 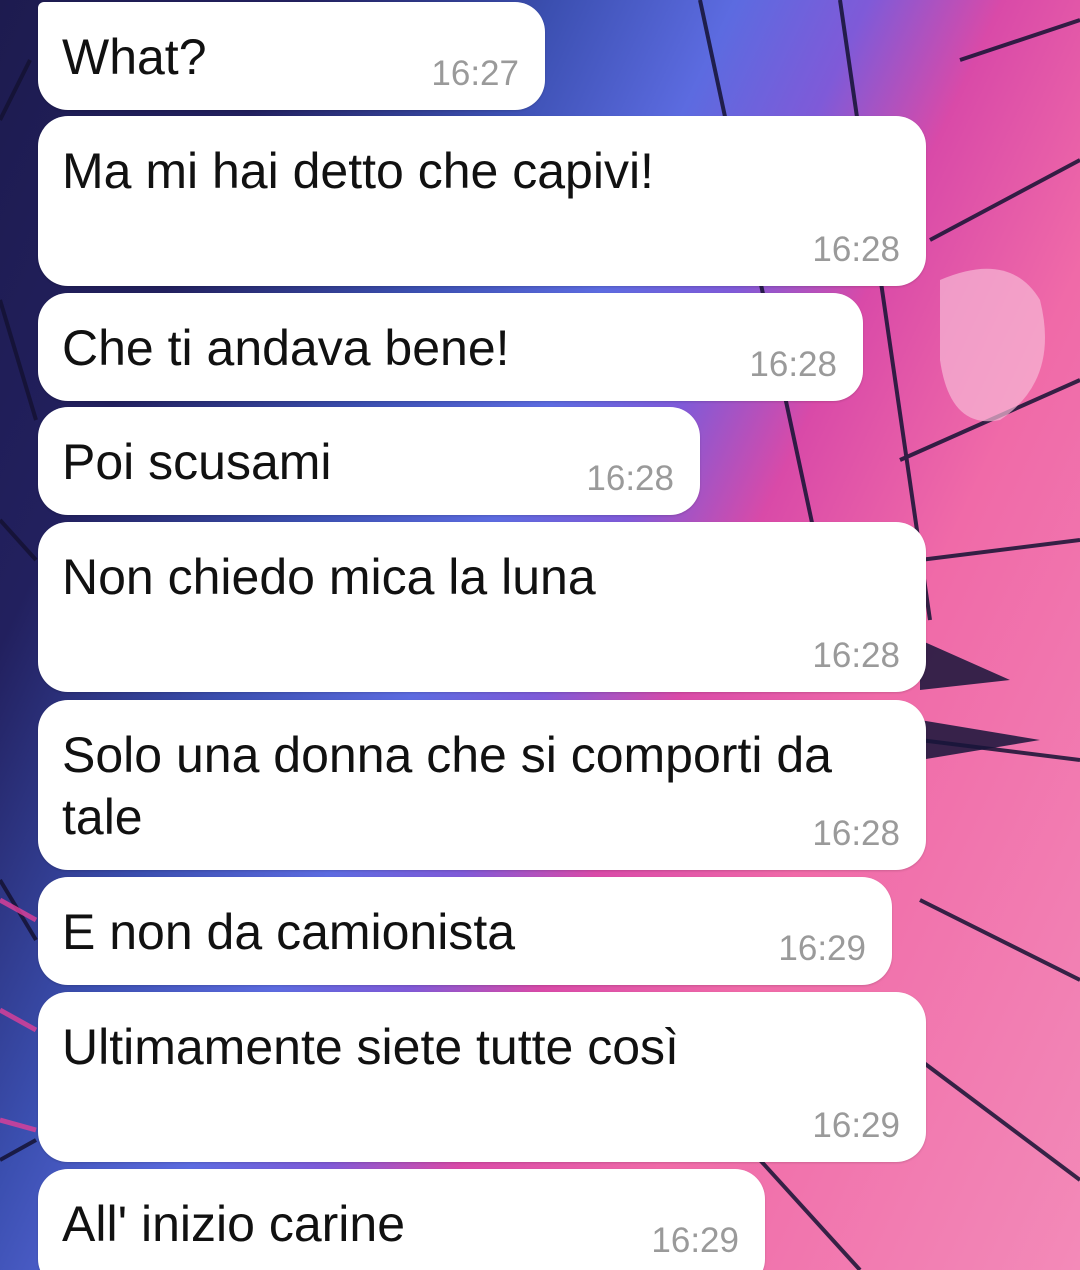 I want to click on message-bubble: Ultimamente siete tutte così 16:29, so click(x=482, y=1077).